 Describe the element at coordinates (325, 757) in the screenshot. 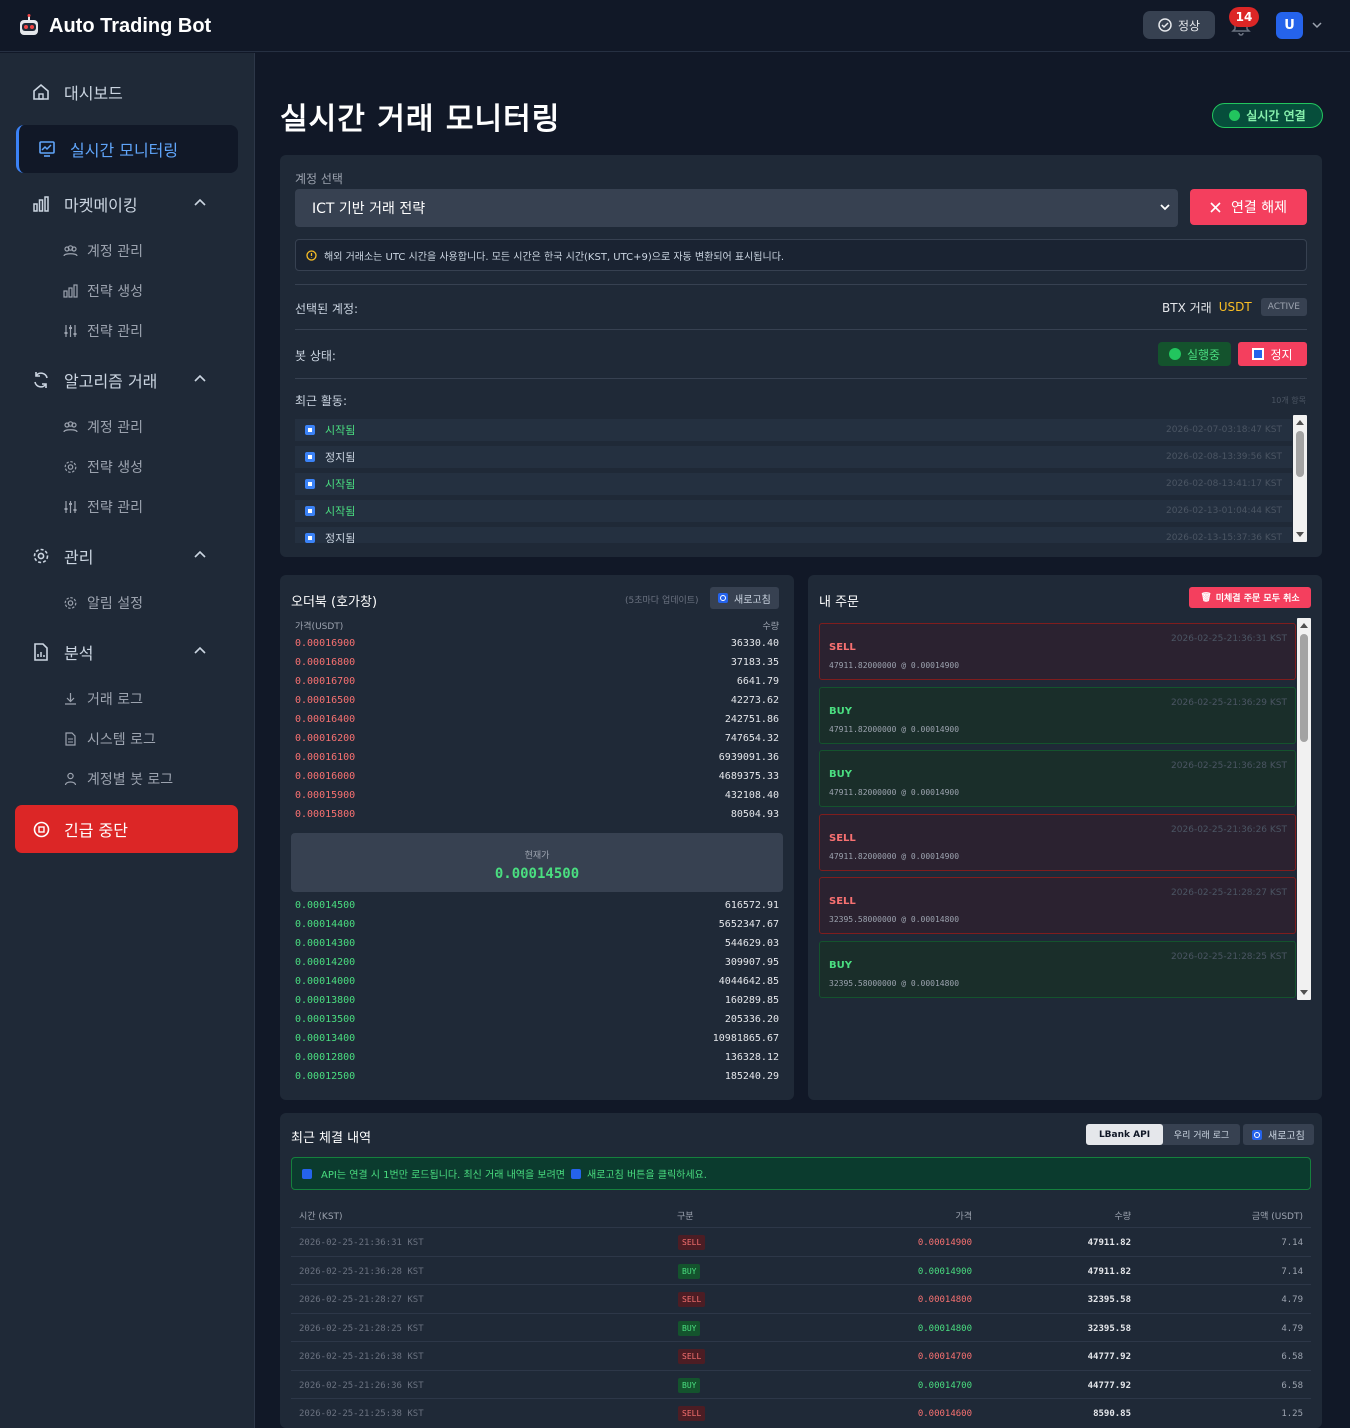

I see `order-price: 0.00016100` at that location.